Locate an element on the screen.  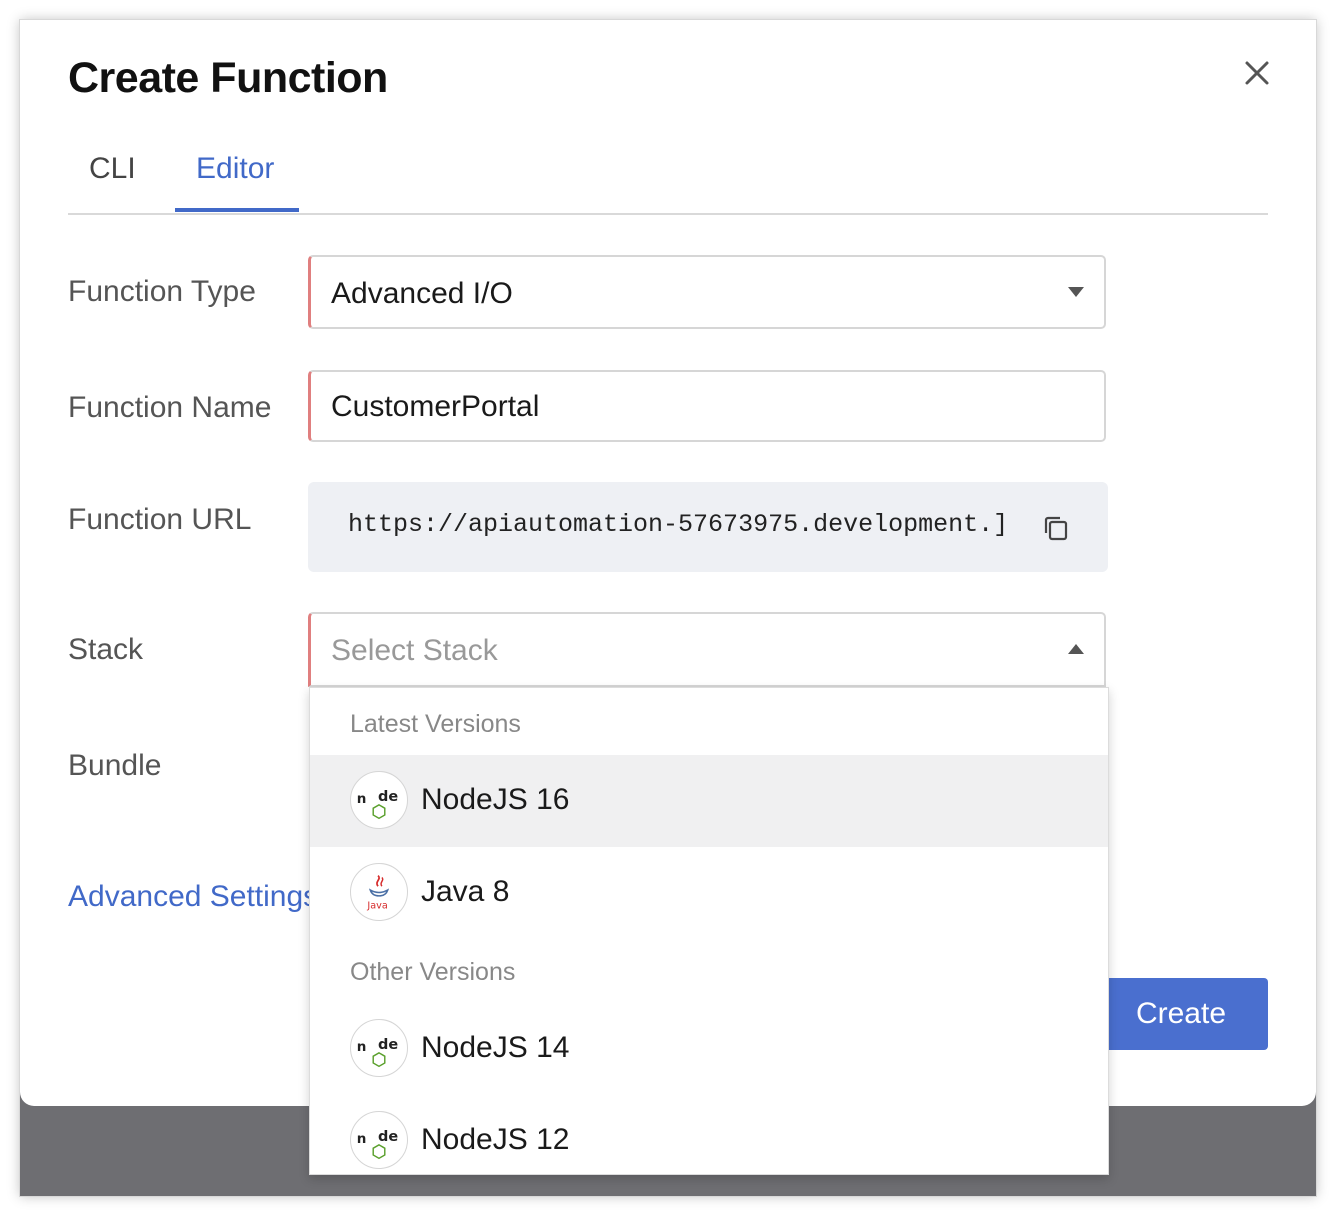
chevron-down-icon is located at coordinates (1076, 292).